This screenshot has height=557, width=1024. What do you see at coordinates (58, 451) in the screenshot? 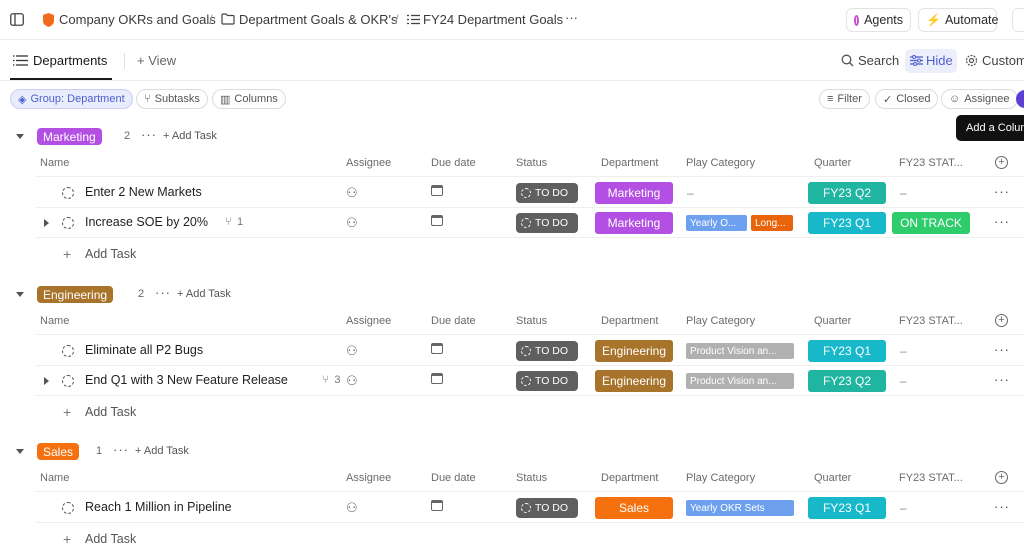
I see `group-tag: Sales` at bounding box center [58, 451].